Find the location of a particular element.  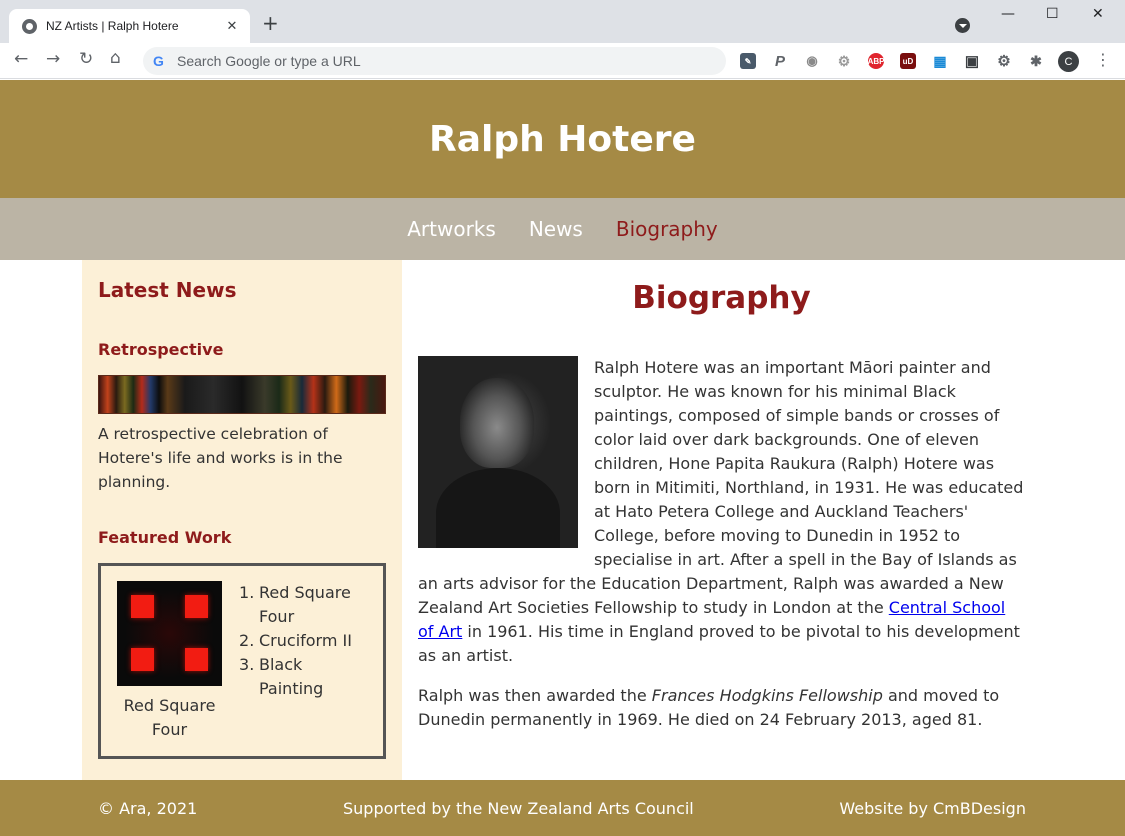

nav-artworks: Artworks is located at coordinates (451, 229).